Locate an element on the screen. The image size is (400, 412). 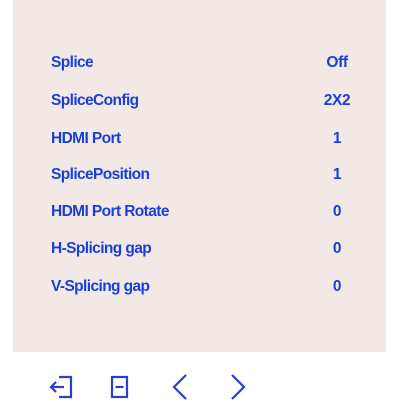
menu-value-hdmi-port: 1 is located at coordinates (337, 138).